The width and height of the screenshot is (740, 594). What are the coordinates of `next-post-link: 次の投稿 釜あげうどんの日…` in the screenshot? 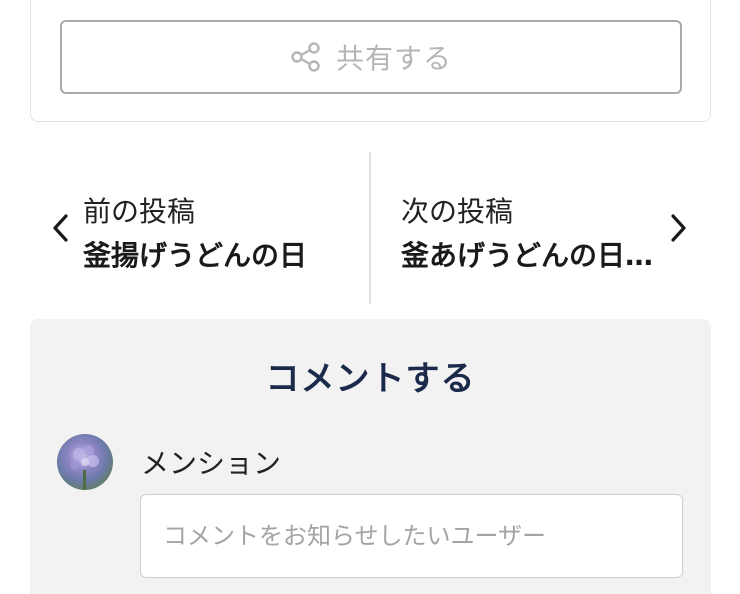 It's located at (555, 228).